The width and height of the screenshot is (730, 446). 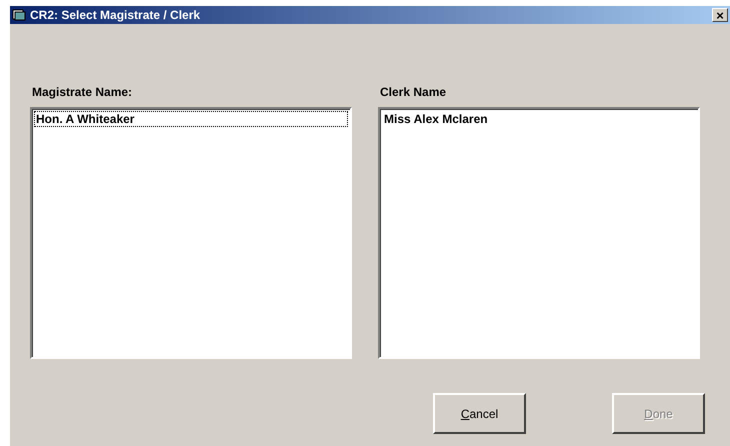 I want to click on list-item: Miss Alex Mclaren, so click(x=539, y=119).